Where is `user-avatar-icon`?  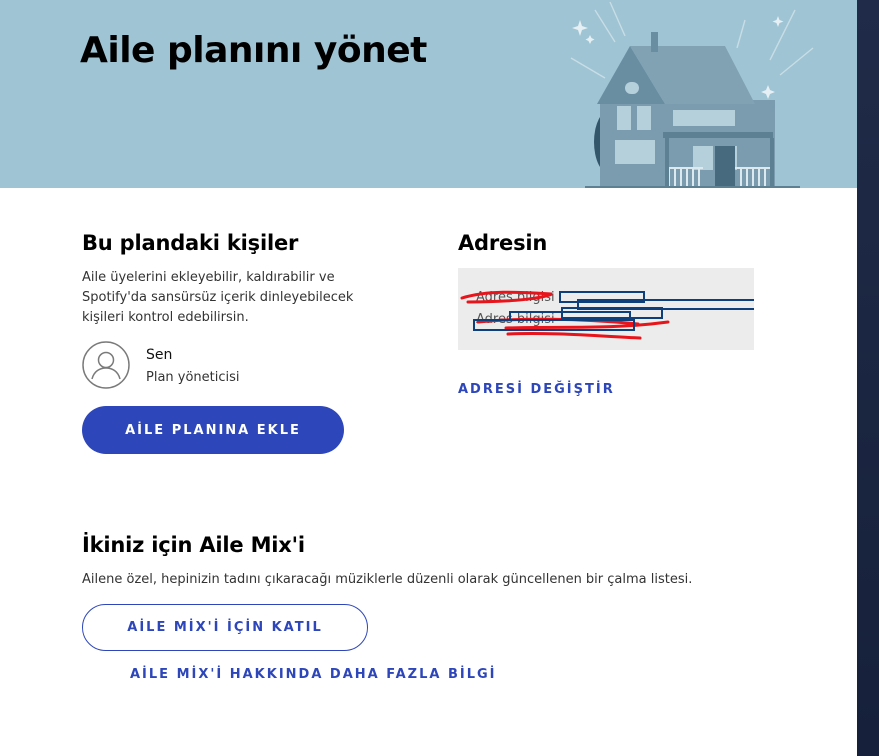
user-avatar-icon is located at coordinates (106, 365).